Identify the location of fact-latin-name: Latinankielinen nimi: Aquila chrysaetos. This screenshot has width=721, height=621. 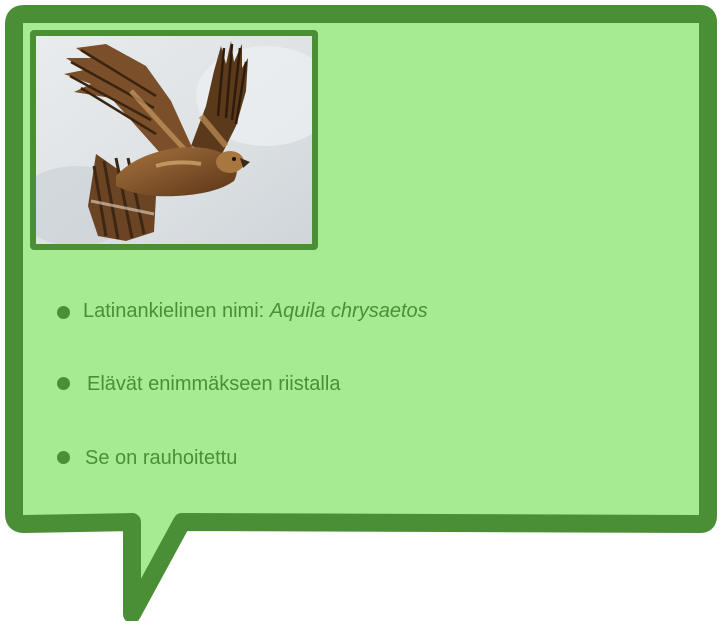
(255, 311).